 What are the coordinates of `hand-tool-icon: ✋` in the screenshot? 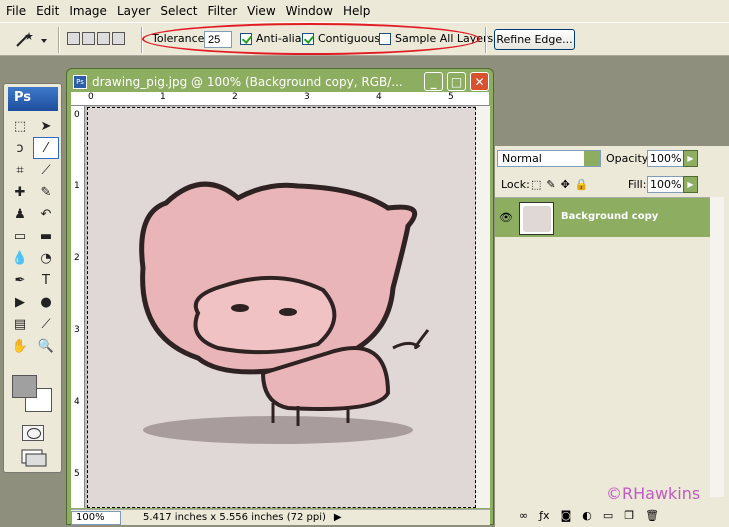 It's located at (20, 346).